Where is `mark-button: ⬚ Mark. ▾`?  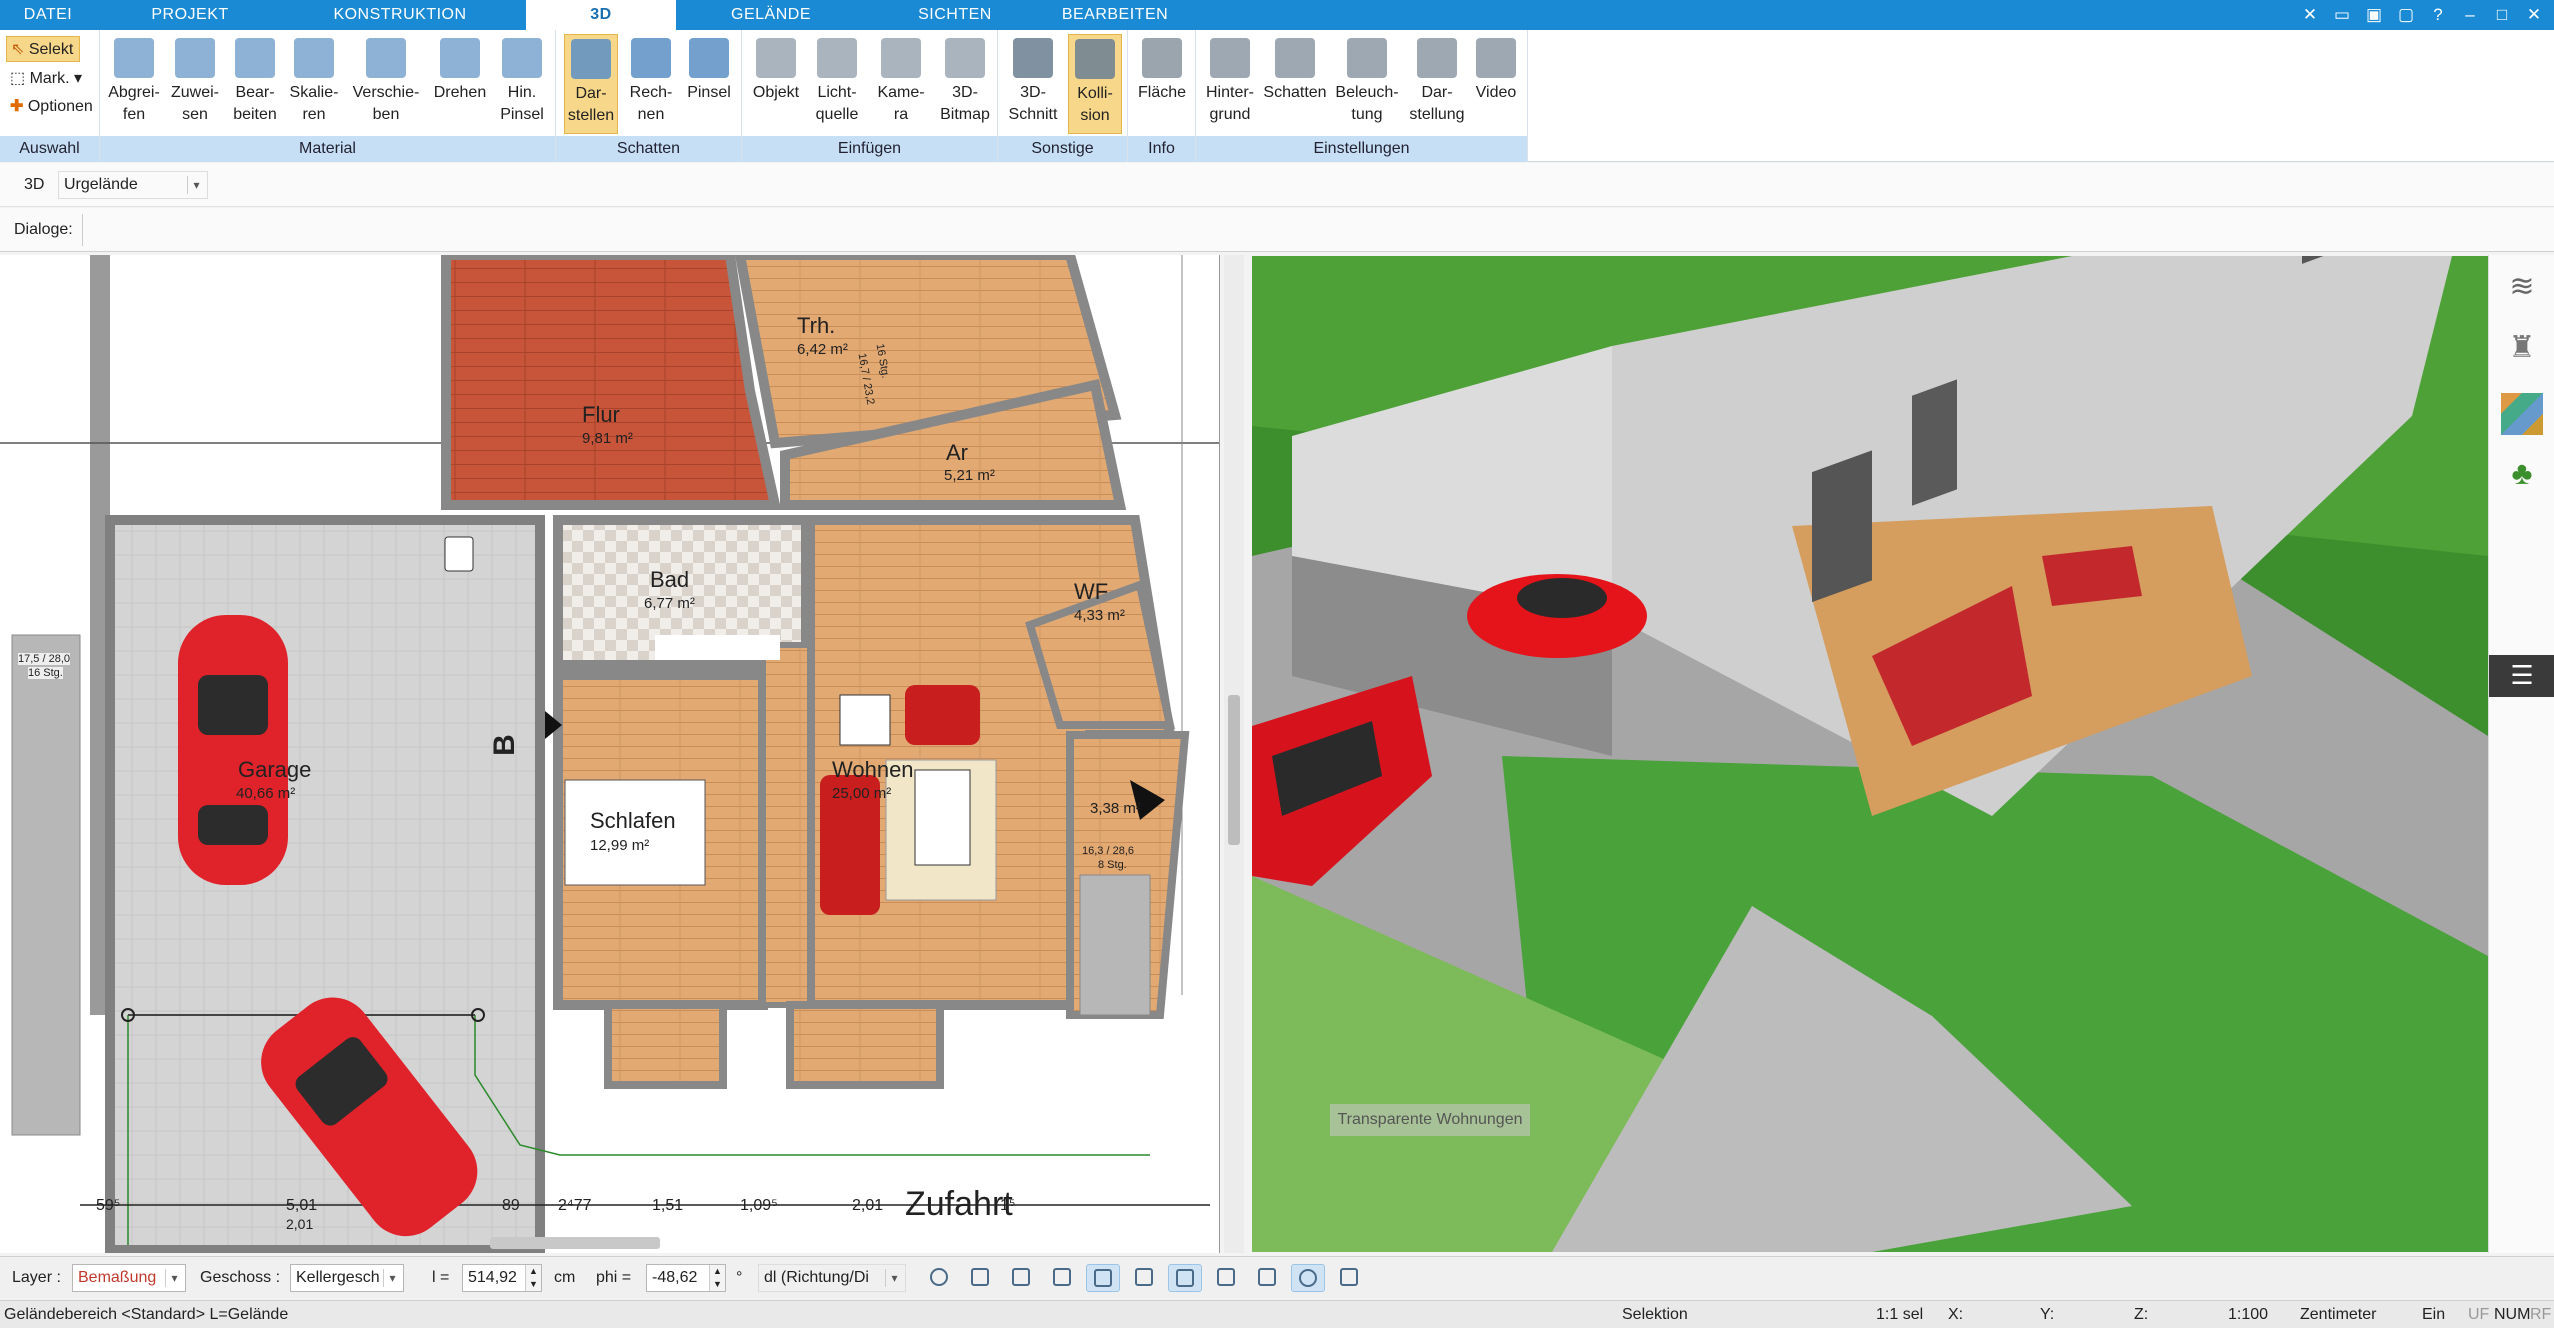
mark-button: ⬚ Mark. ▾ is located at coordinates (47, 79).